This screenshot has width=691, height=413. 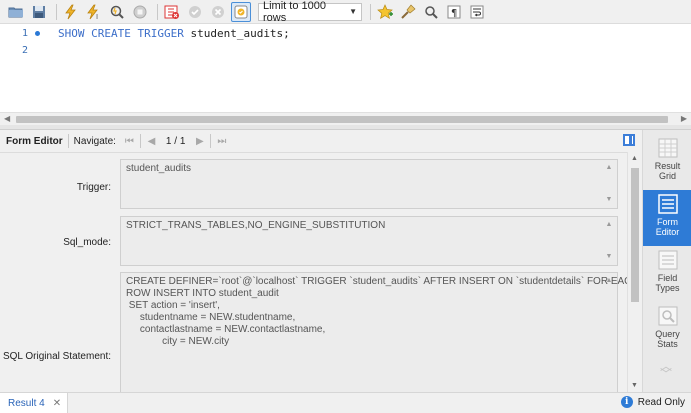 What do you see at coordinates (241, 11) in the screenshot?
I see `autocommit-icon` at bounding box center [241, 11].